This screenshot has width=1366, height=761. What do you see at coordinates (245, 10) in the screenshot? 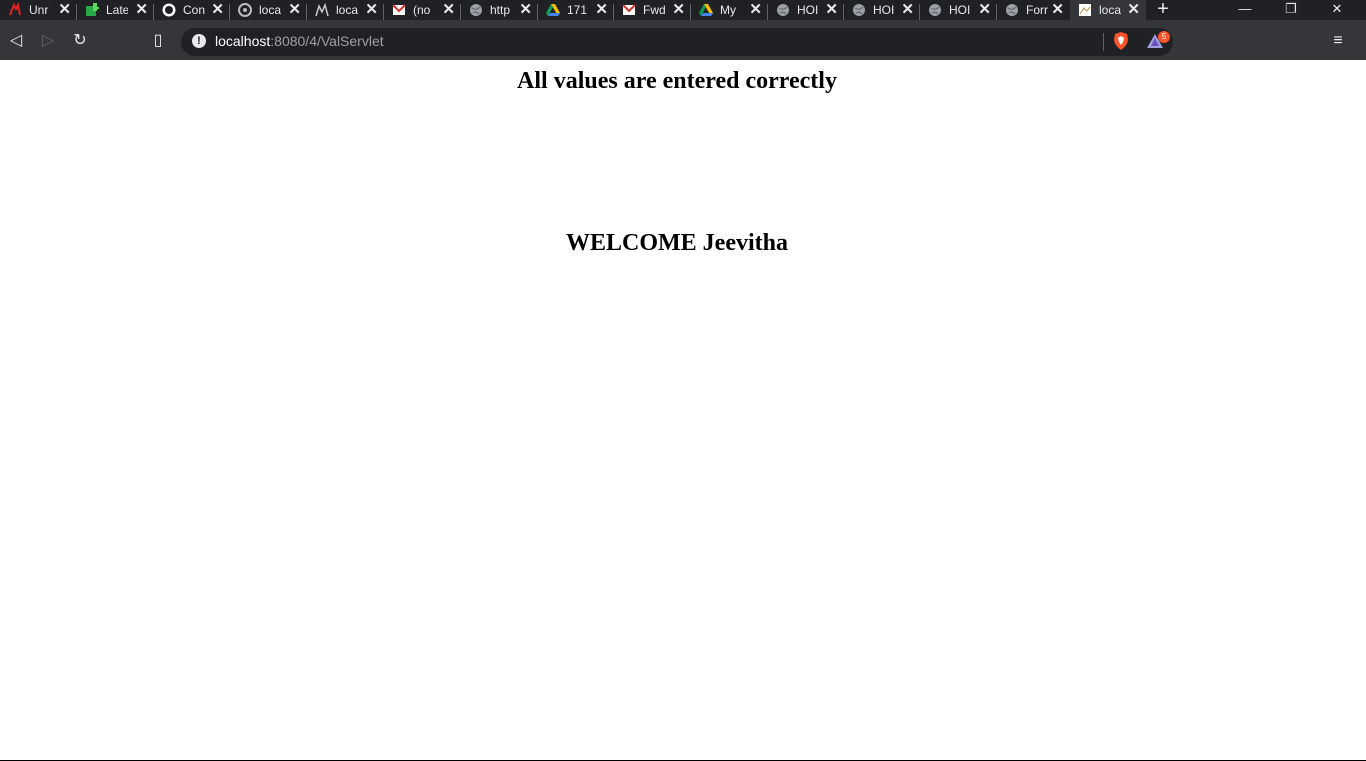
I see `settings-icon` at bounding box center [245, 10].